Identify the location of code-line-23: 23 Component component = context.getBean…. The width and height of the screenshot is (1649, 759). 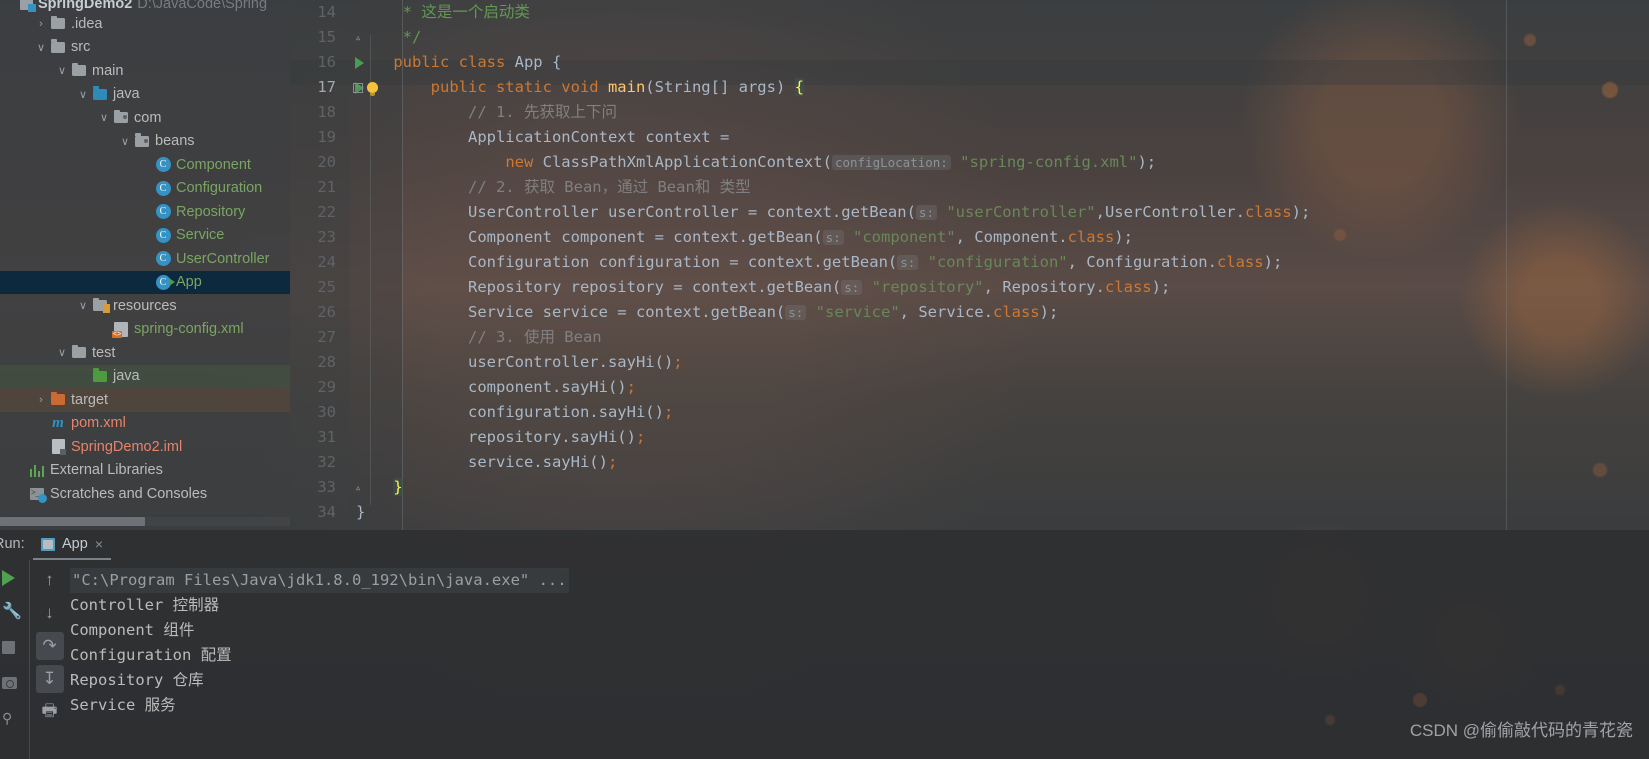
(969, 237).